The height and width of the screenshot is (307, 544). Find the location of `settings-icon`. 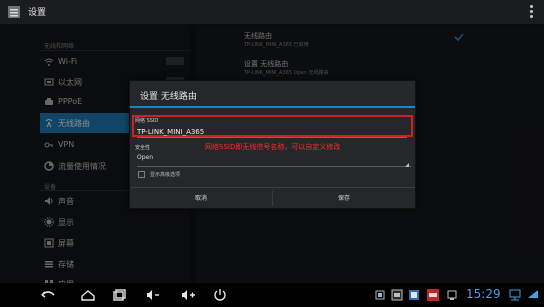

settings-icon is located at coordinates (14, 12).